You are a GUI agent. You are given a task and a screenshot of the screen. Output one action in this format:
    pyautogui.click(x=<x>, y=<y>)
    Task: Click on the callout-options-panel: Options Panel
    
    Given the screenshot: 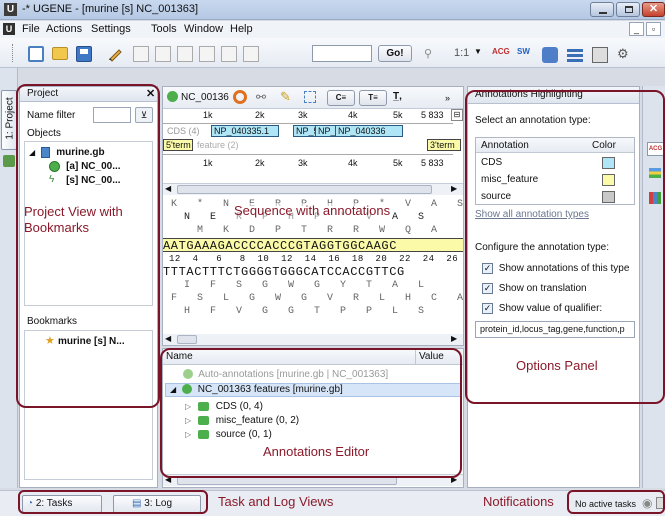 What is the action you would take?
    pyautogui.click(x=557, y=365)
    